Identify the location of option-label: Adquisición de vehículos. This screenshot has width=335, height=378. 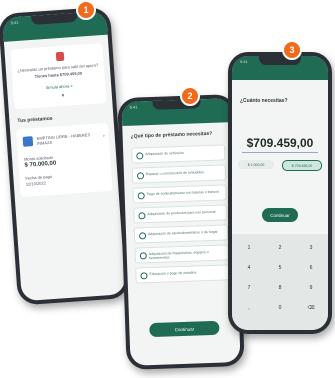
(164, 153).